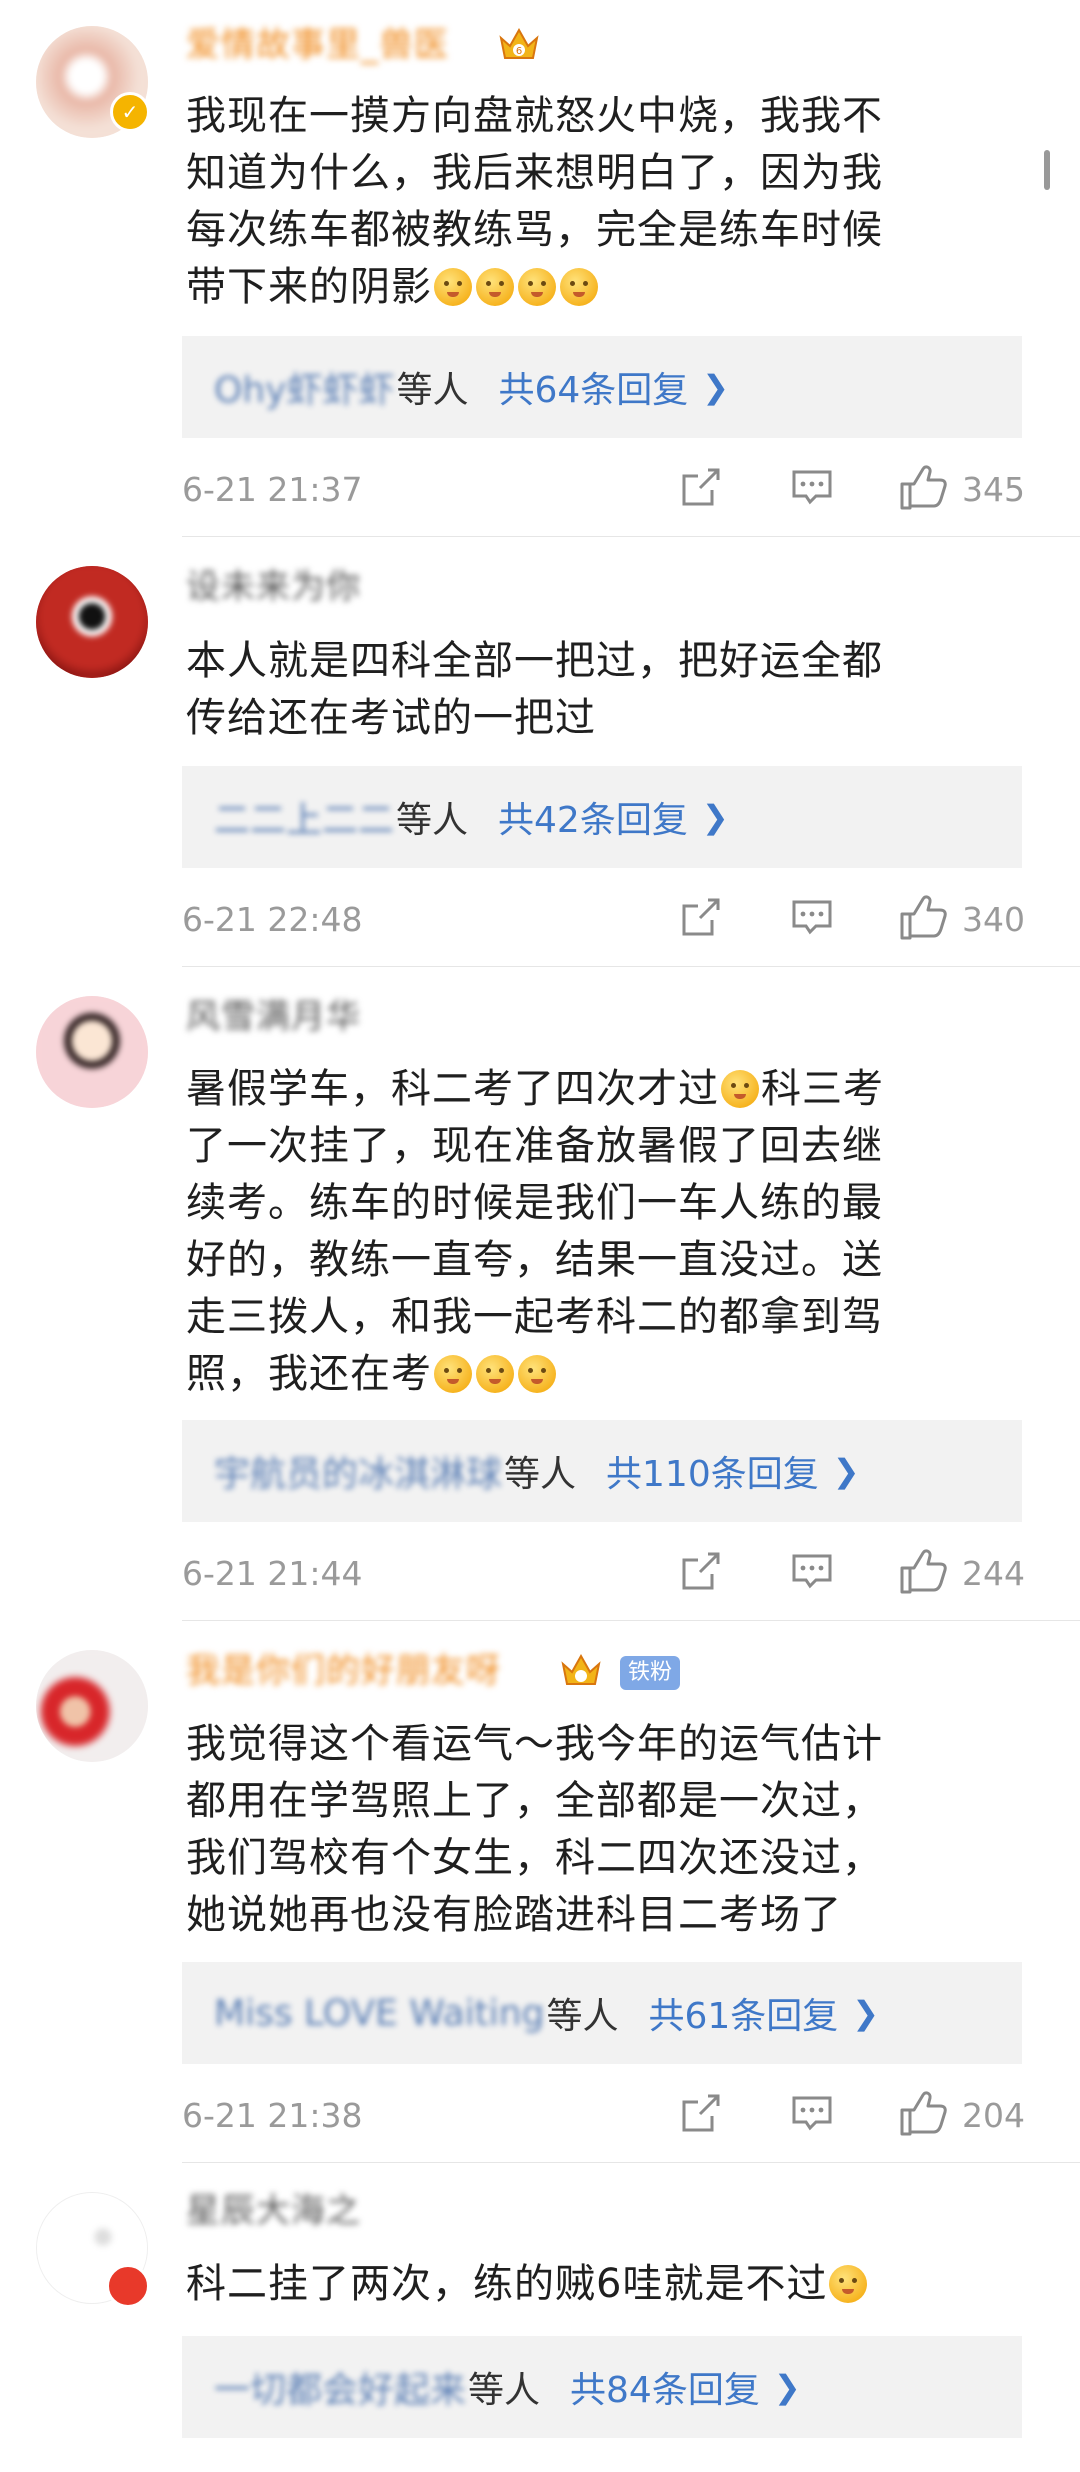 This screenshot has height=2472, width=1080. What do you see at coordinates (304, 820) in the screenshot?
I see `reply-user-names: 二二上二二` at bounding box center [304, 820].